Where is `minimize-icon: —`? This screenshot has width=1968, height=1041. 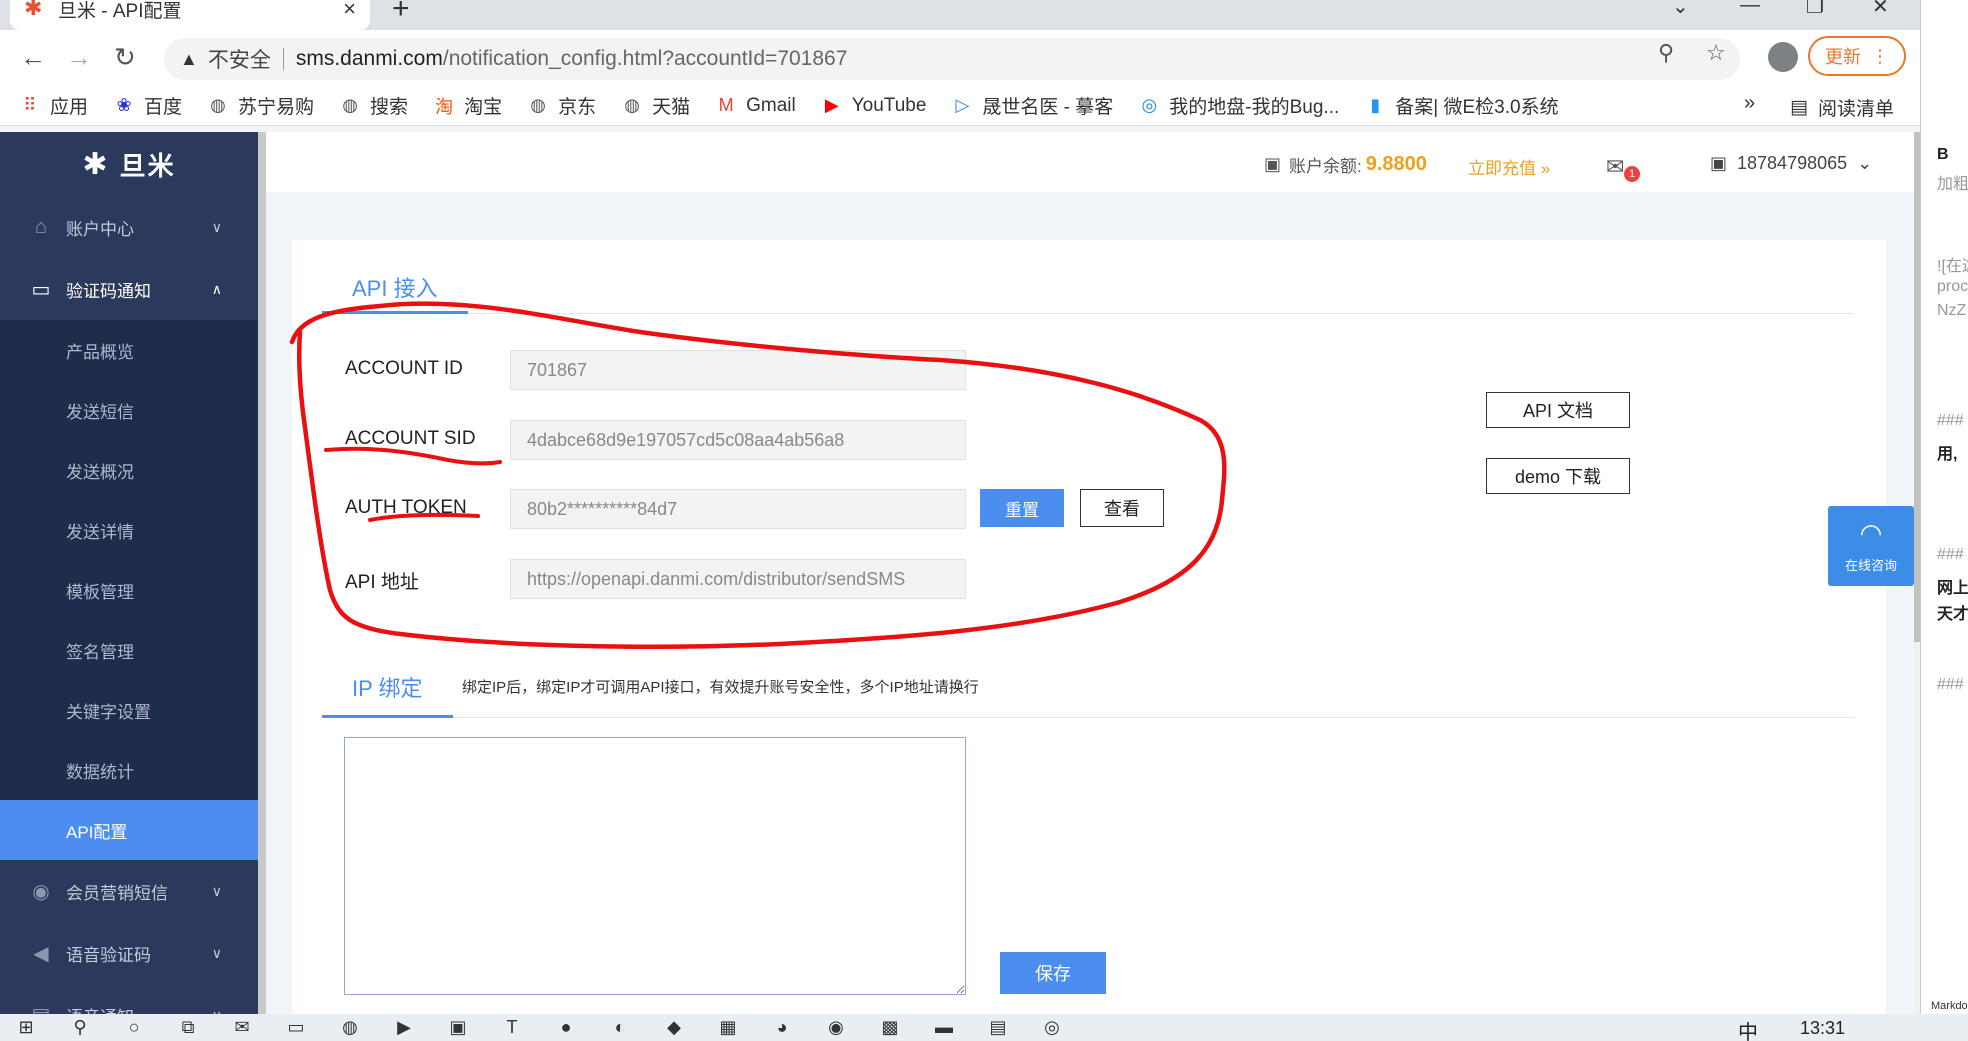 minimize-icon: — is located at coordinates (1750, 8).